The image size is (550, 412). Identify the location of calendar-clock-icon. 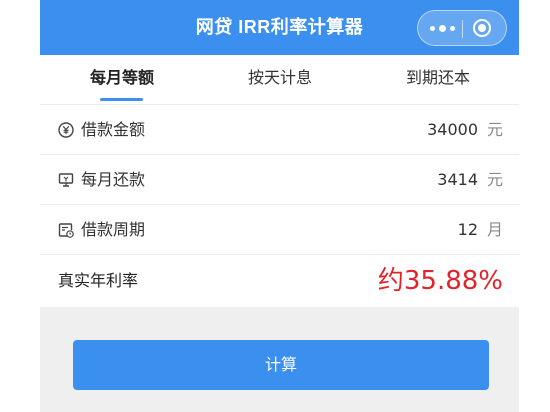
(66, 230).